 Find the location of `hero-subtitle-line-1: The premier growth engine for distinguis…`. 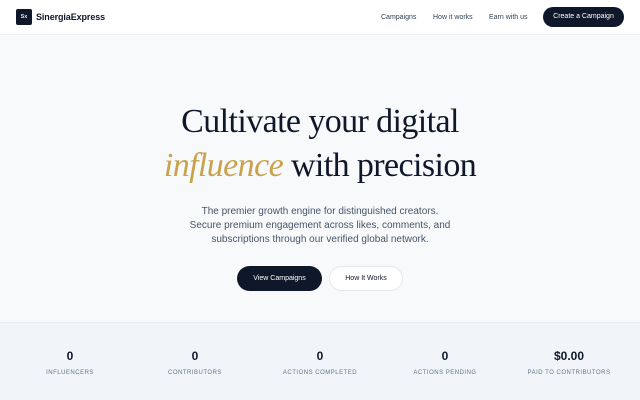

hero-subtitle-line-1: The premier growth engine for distinguis… is located at coordinates (320, 211).